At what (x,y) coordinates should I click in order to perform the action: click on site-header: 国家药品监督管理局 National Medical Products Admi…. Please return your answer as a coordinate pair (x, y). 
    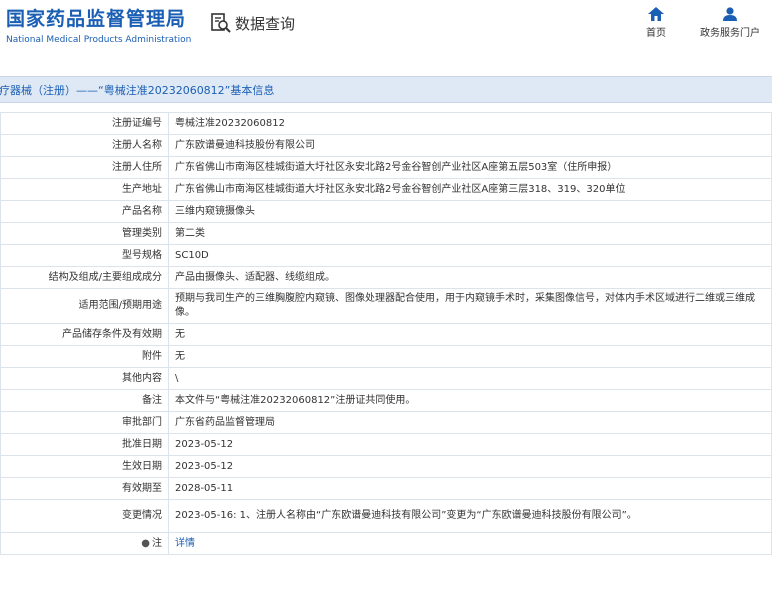
    Looking at the image, I should click on (386, 38).